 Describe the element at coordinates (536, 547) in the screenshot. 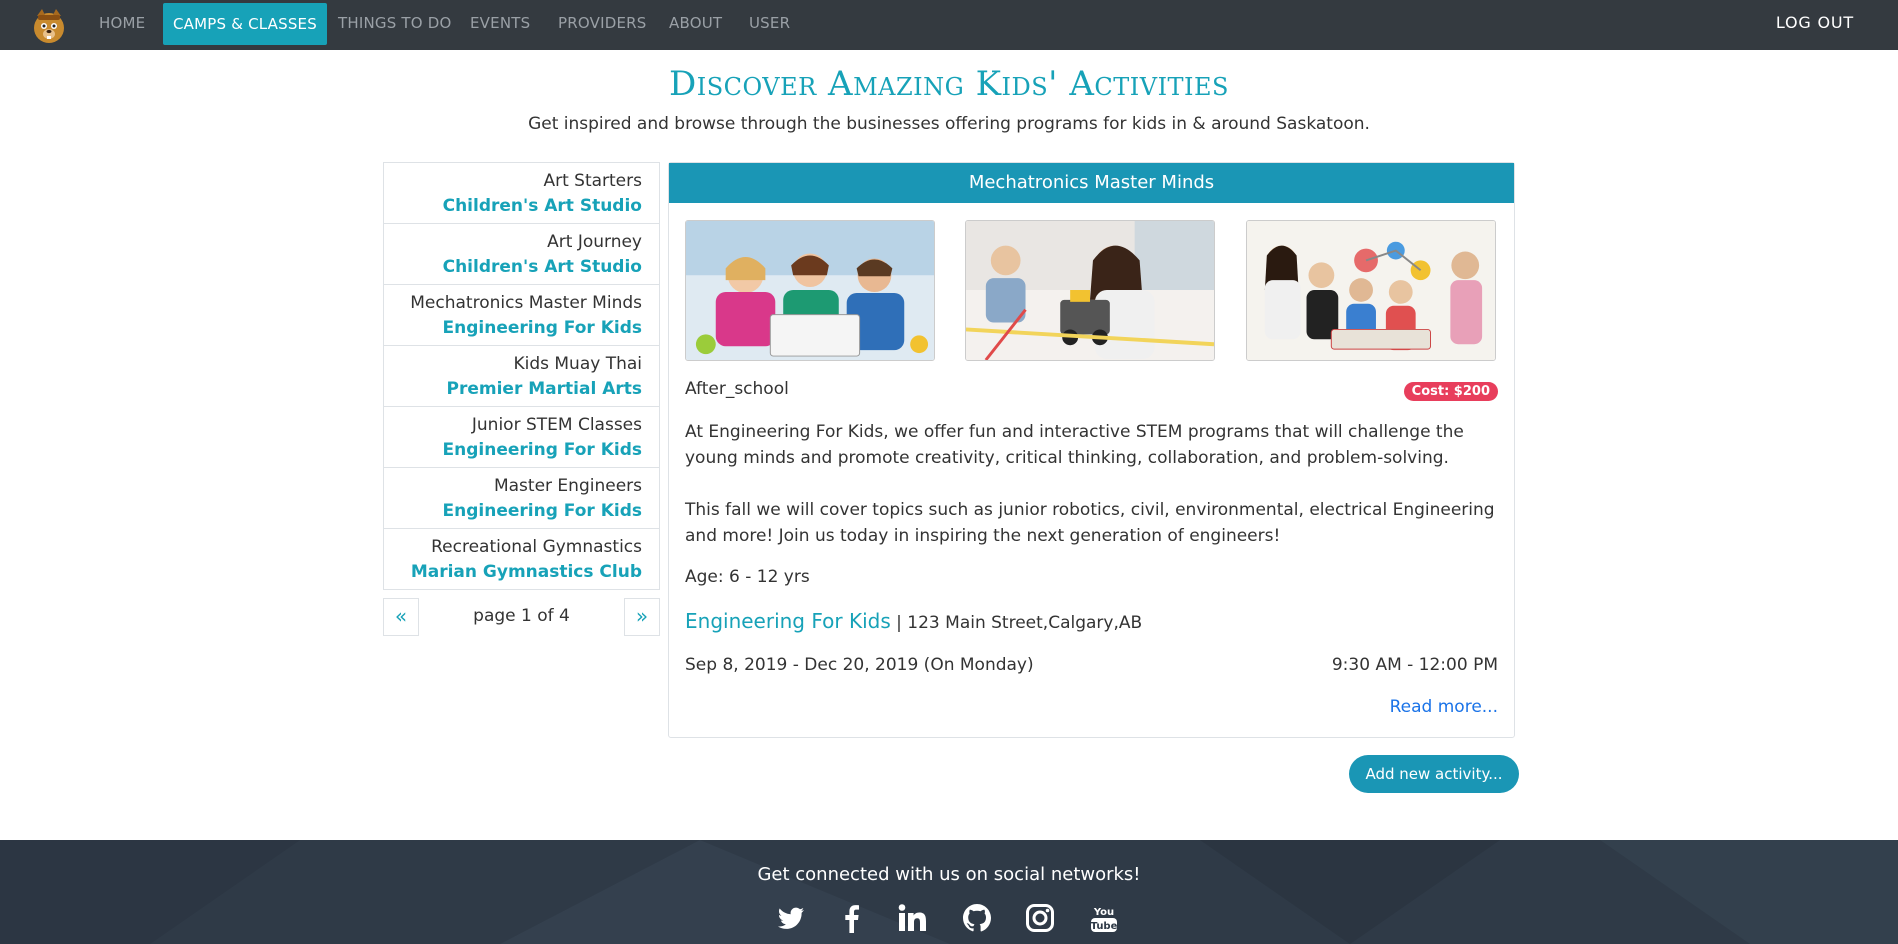

I see `activity-name: Recreational Gymnastics` at that location.